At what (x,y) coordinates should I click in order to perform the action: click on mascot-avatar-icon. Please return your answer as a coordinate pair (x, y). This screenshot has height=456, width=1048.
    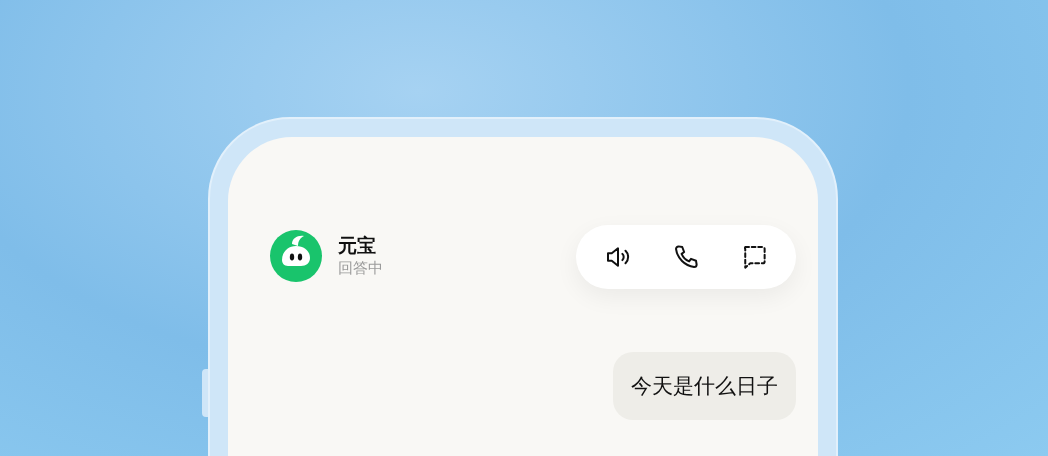
    Looking at the image, I should click on (296, 256).